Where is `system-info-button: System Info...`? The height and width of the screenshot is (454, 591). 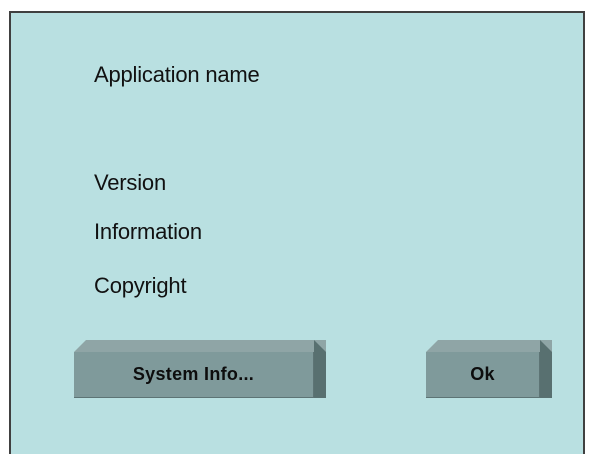 system-info-button: System Info... is located at coordinates (200, 369).